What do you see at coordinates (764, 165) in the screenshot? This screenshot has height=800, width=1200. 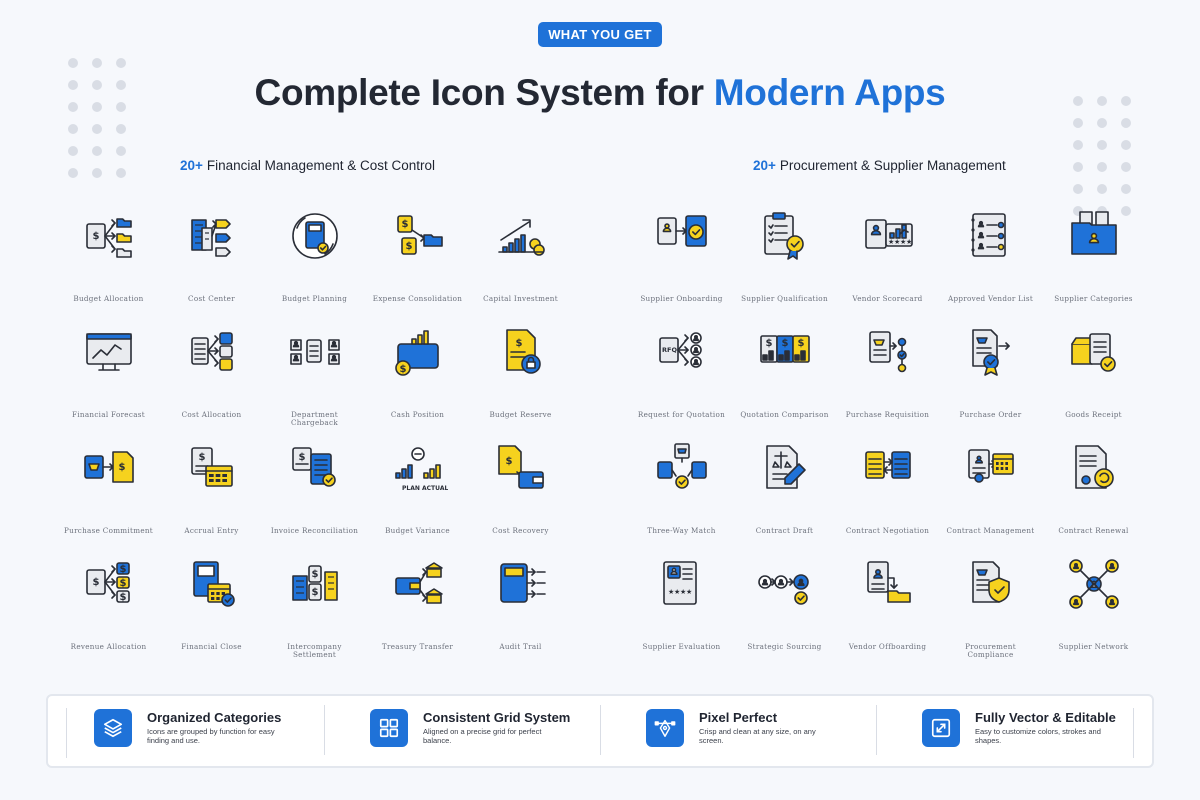 I see `procurement-count: 20+` at bounding box center [764, 165].